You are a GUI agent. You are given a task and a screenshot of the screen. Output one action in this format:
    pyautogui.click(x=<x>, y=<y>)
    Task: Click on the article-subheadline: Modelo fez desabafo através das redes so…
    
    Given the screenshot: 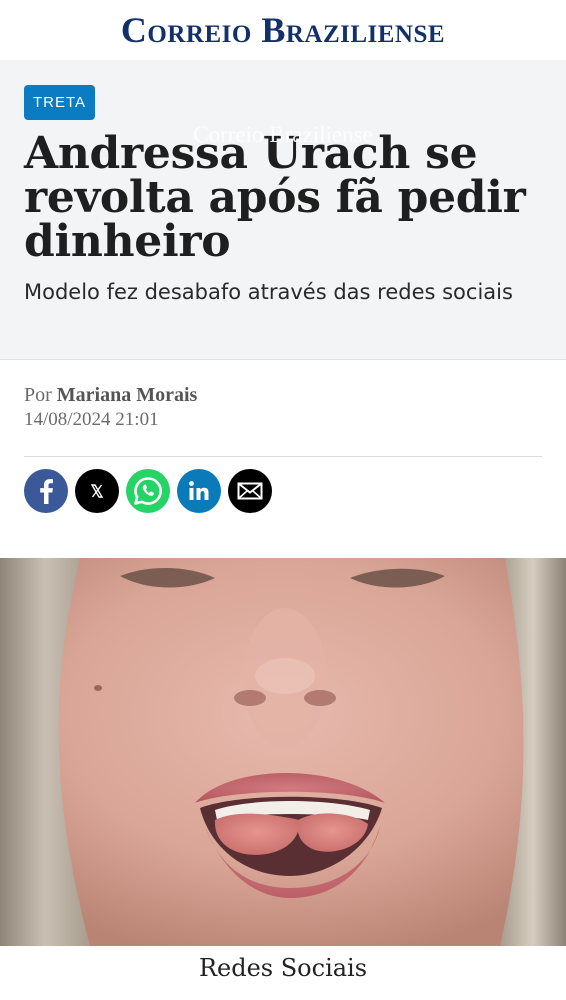 What is the action you would take?
    pyautogui.click(x=268, y=292)
    